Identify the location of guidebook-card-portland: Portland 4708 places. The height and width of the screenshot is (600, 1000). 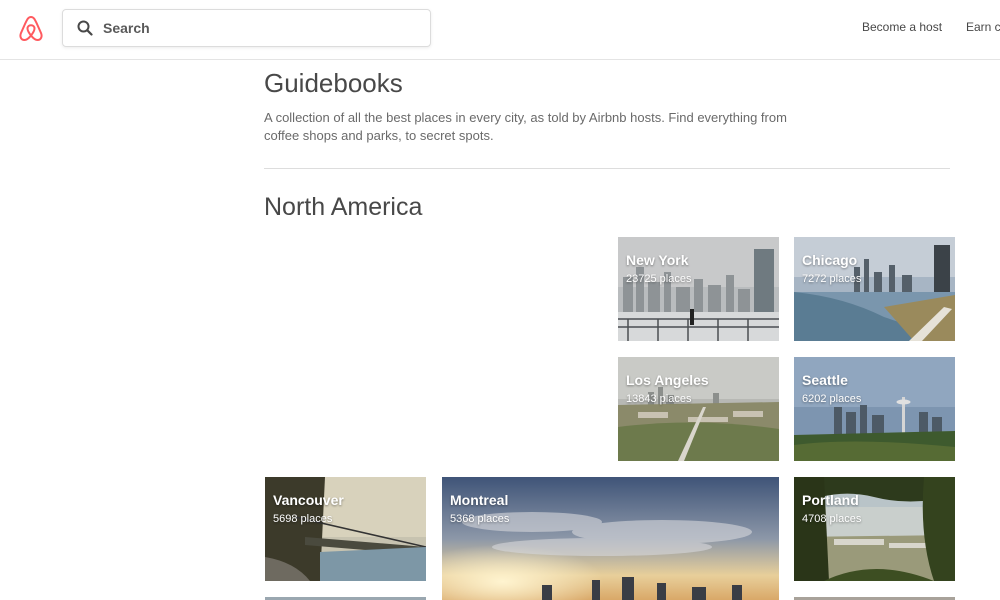
(874, 529).